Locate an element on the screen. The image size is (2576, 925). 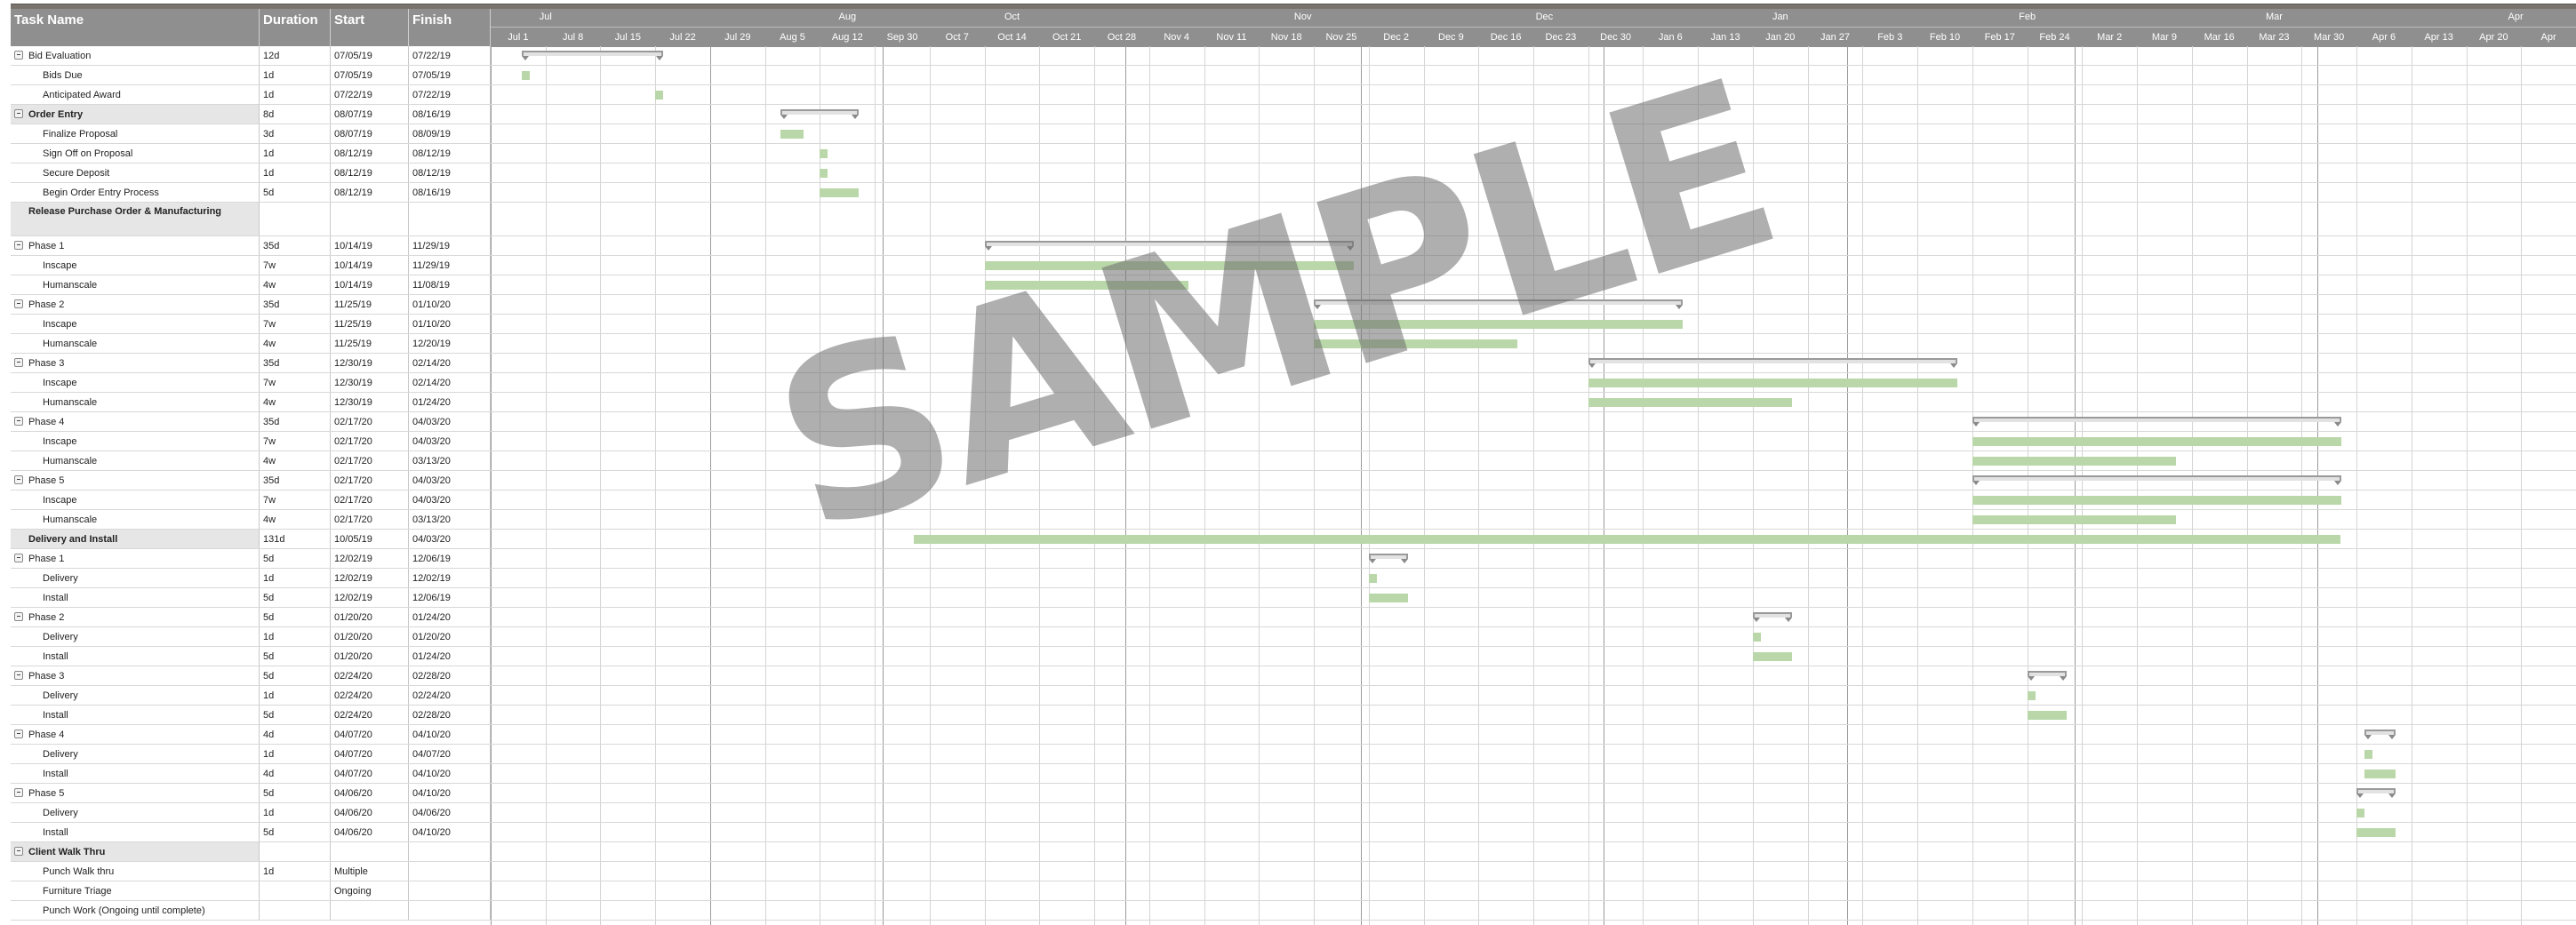
task-row: Anticipated Award 1d 07/22/19 07/22/19 is located at coordinates (251, 95).